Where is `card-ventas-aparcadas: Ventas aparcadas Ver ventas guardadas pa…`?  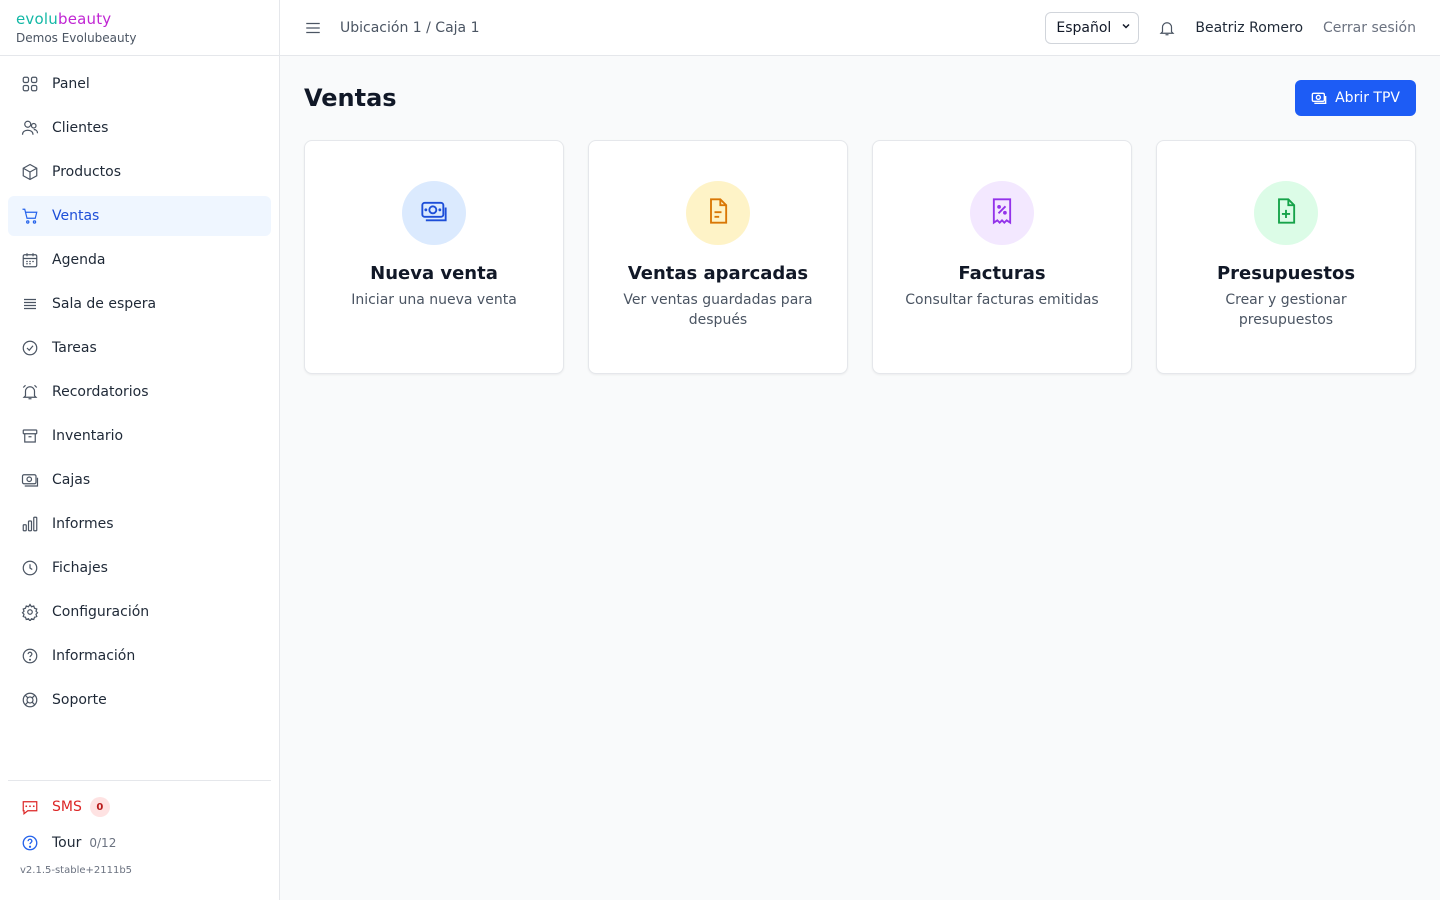
card-ventas-aparcadas: Ventas aparcadas Ver ventas guardadas pa… is located at coordinates (718, 257).